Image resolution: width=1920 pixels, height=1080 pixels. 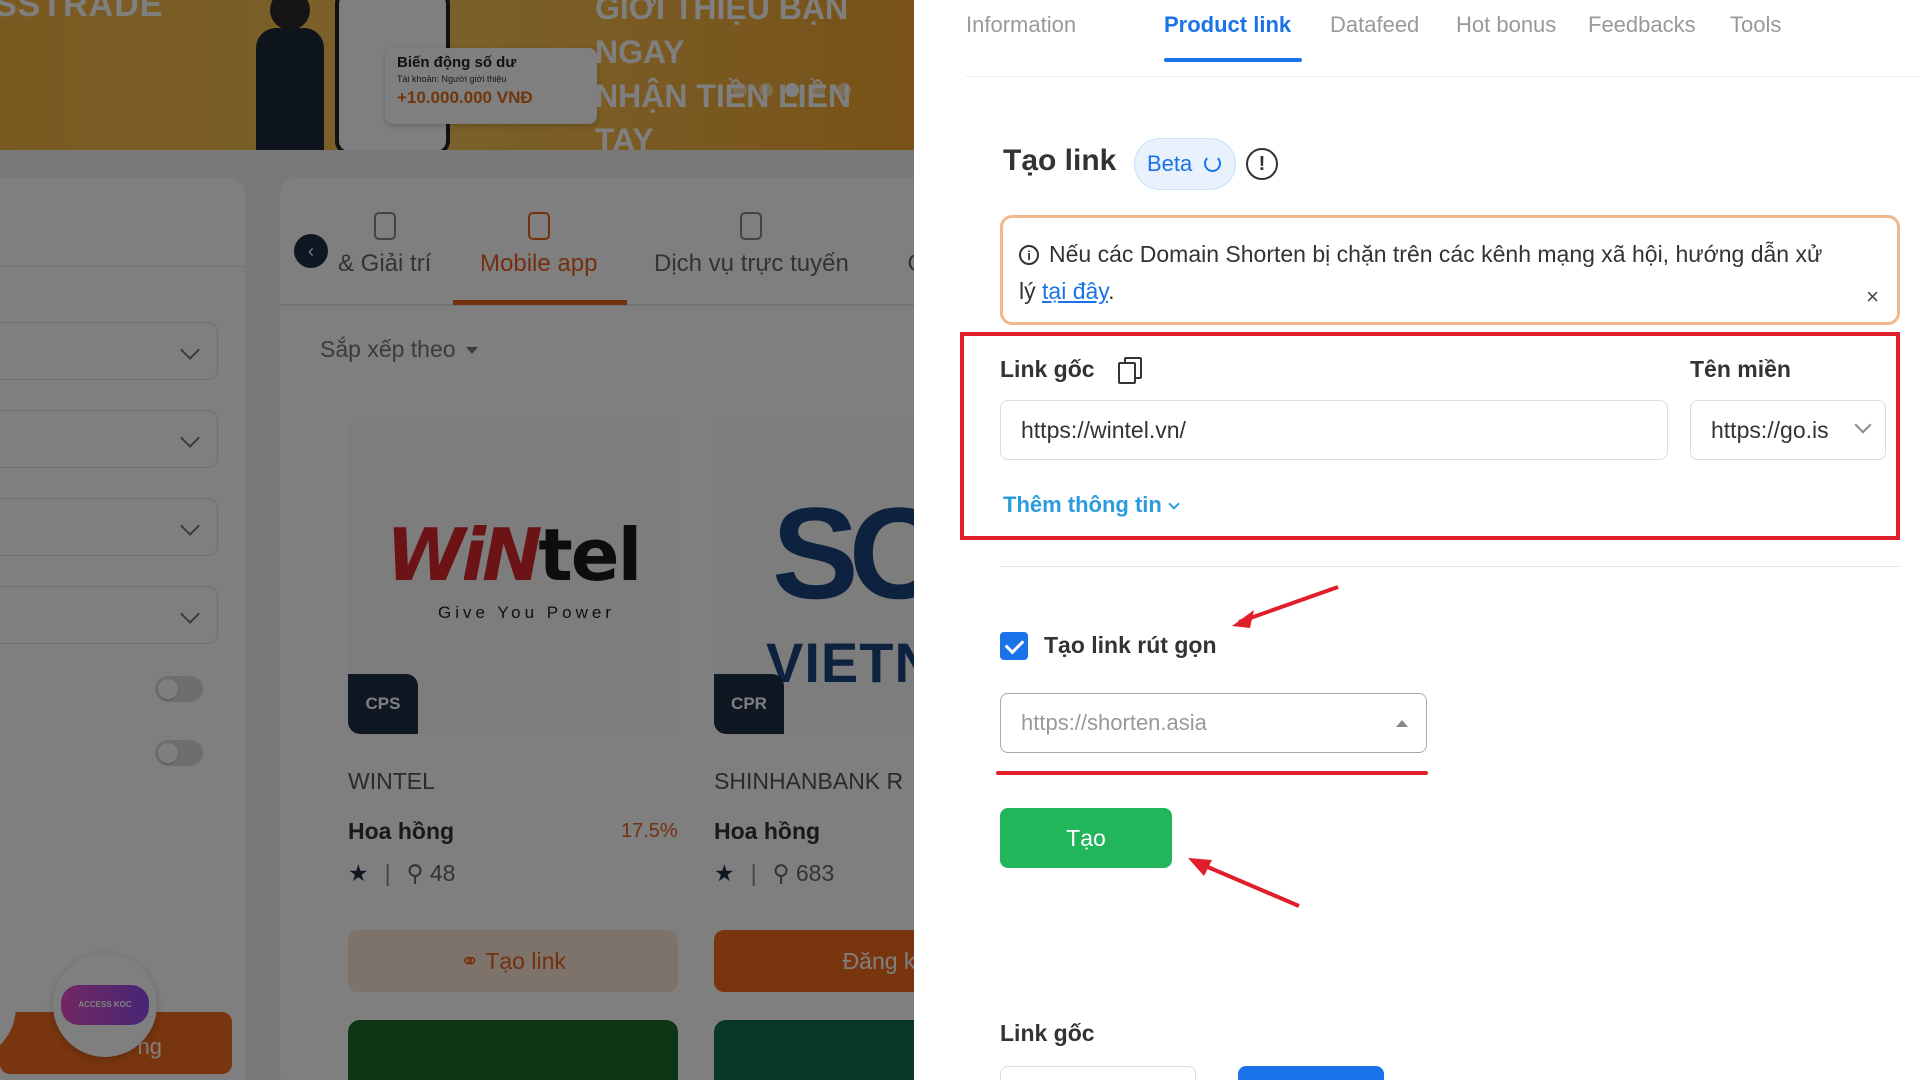 What do you see at coordinates (1227, 25) in the screenshot?
I see `tab-product-link: Product link` at bounding box center [1227, 25].